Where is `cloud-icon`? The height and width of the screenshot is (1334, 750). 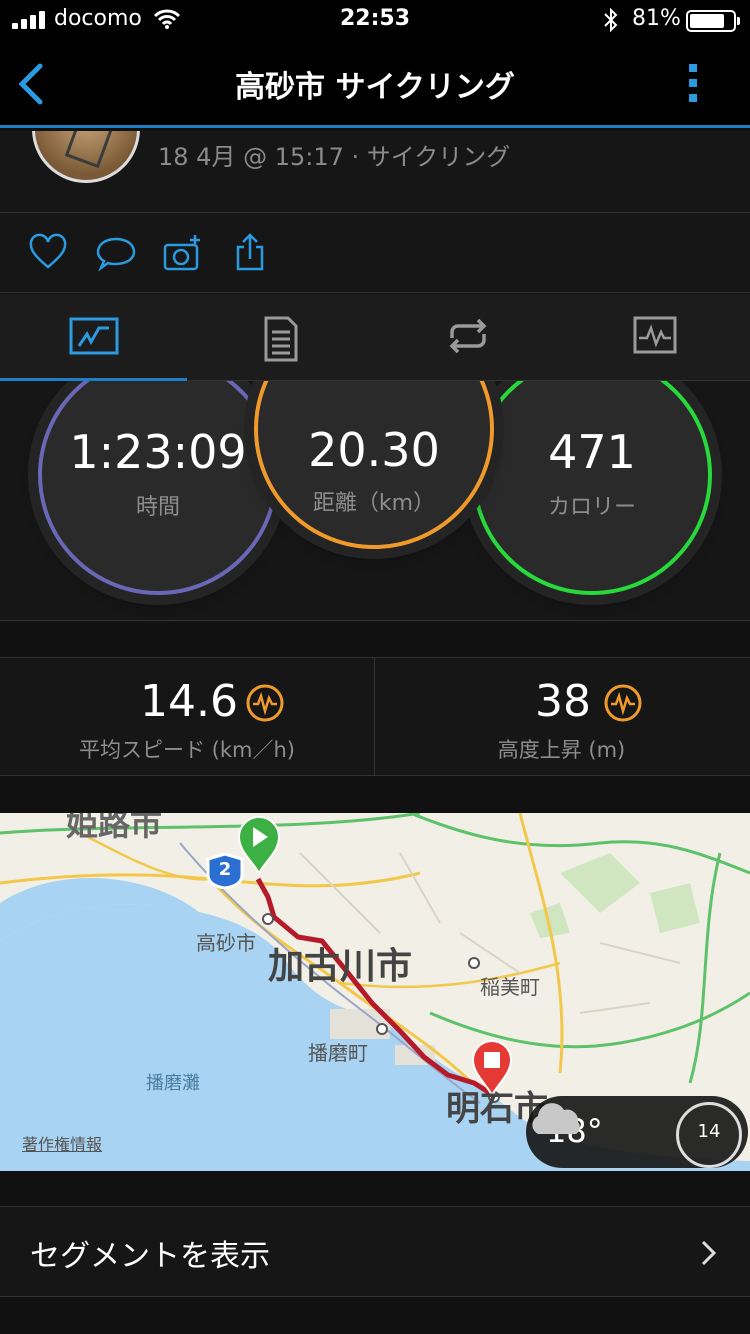
cloud-icon is located at coordinates (556, 1118).